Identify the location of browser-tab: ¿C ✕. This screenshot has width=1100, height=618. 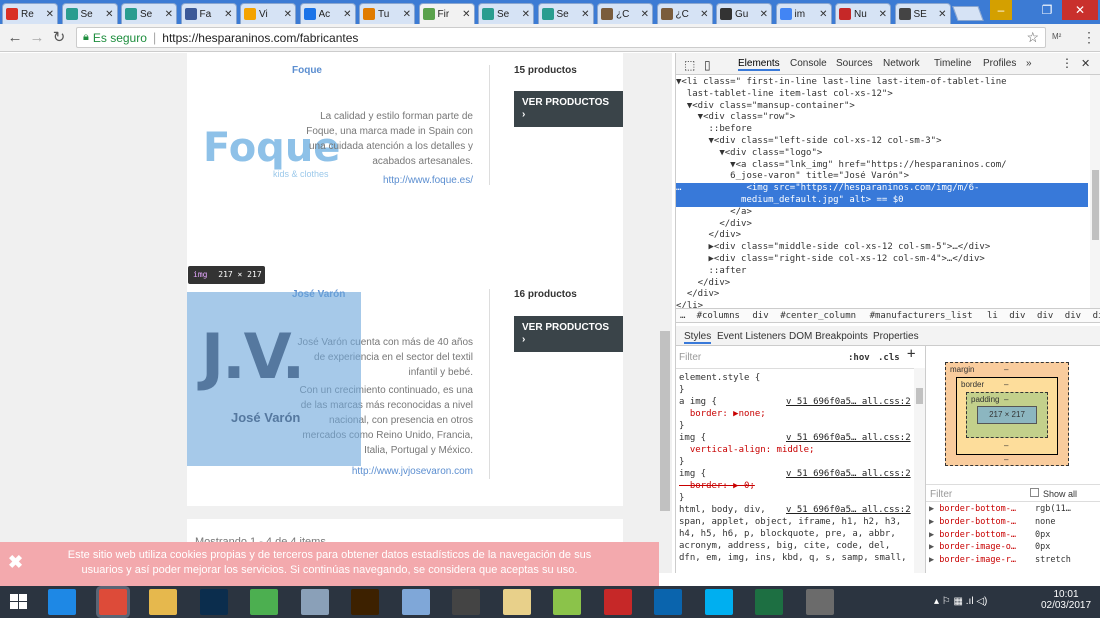
(625, 13).